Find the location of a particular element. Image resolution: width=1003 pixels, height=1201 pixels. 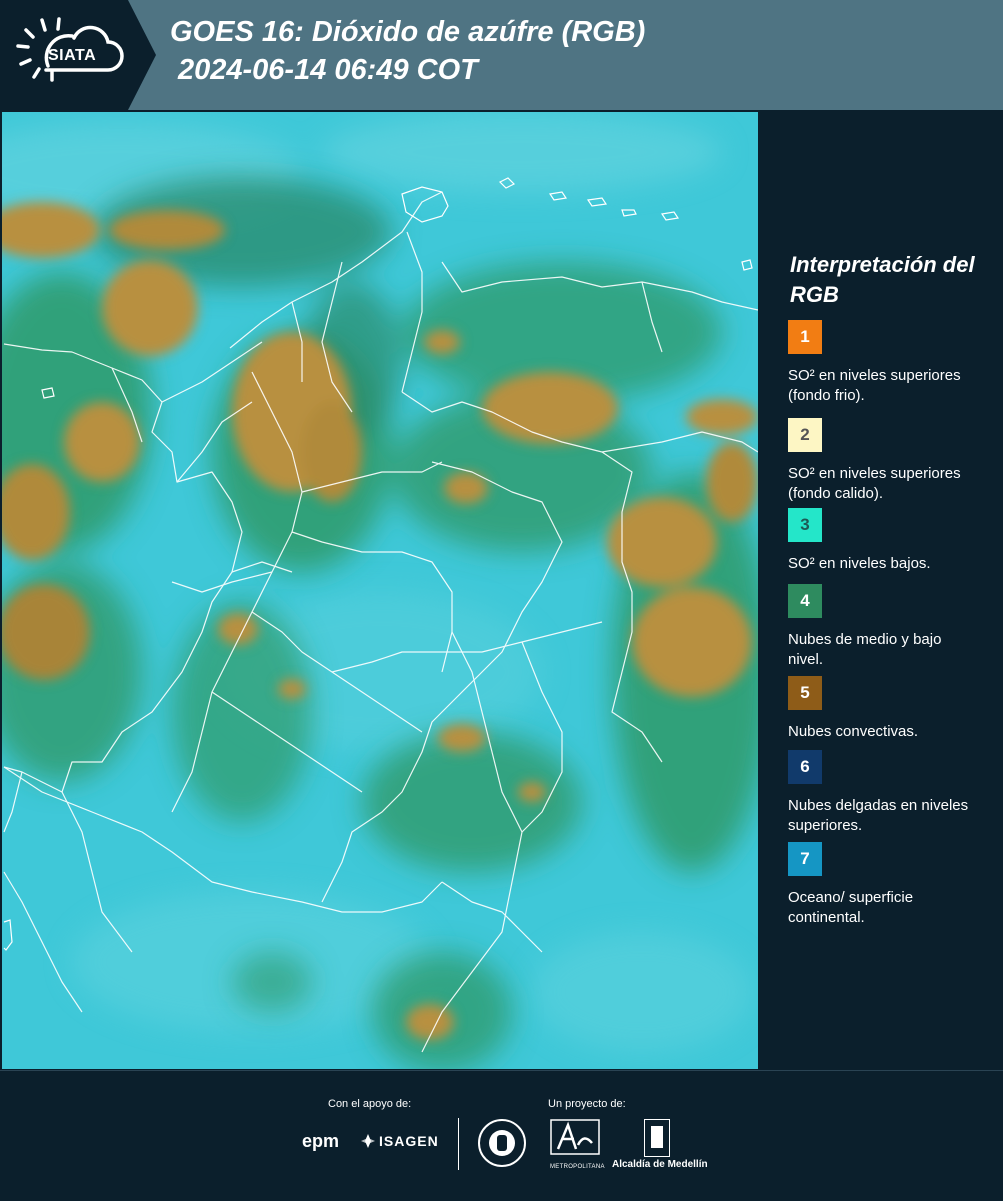

seal-icon is located at coordinates (502, 1143).